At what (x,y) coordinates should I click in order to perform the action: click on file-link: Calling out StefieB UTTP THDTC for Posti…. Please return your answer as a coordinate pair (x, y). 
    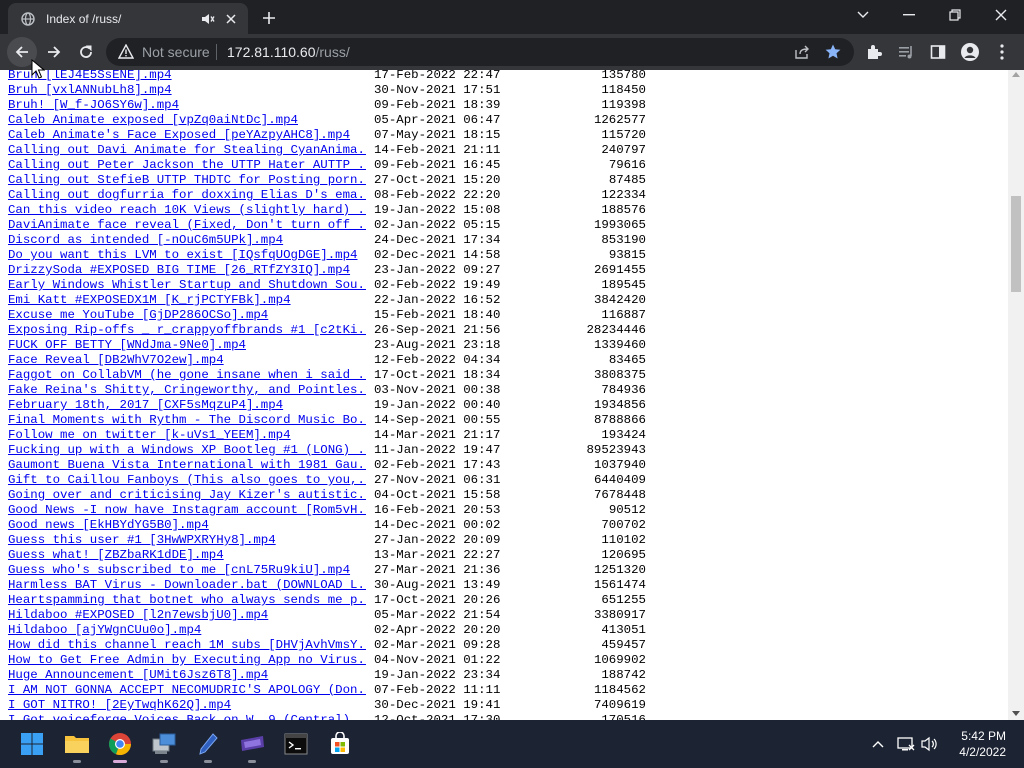
    Looking at the image, I should click on (187, 180).